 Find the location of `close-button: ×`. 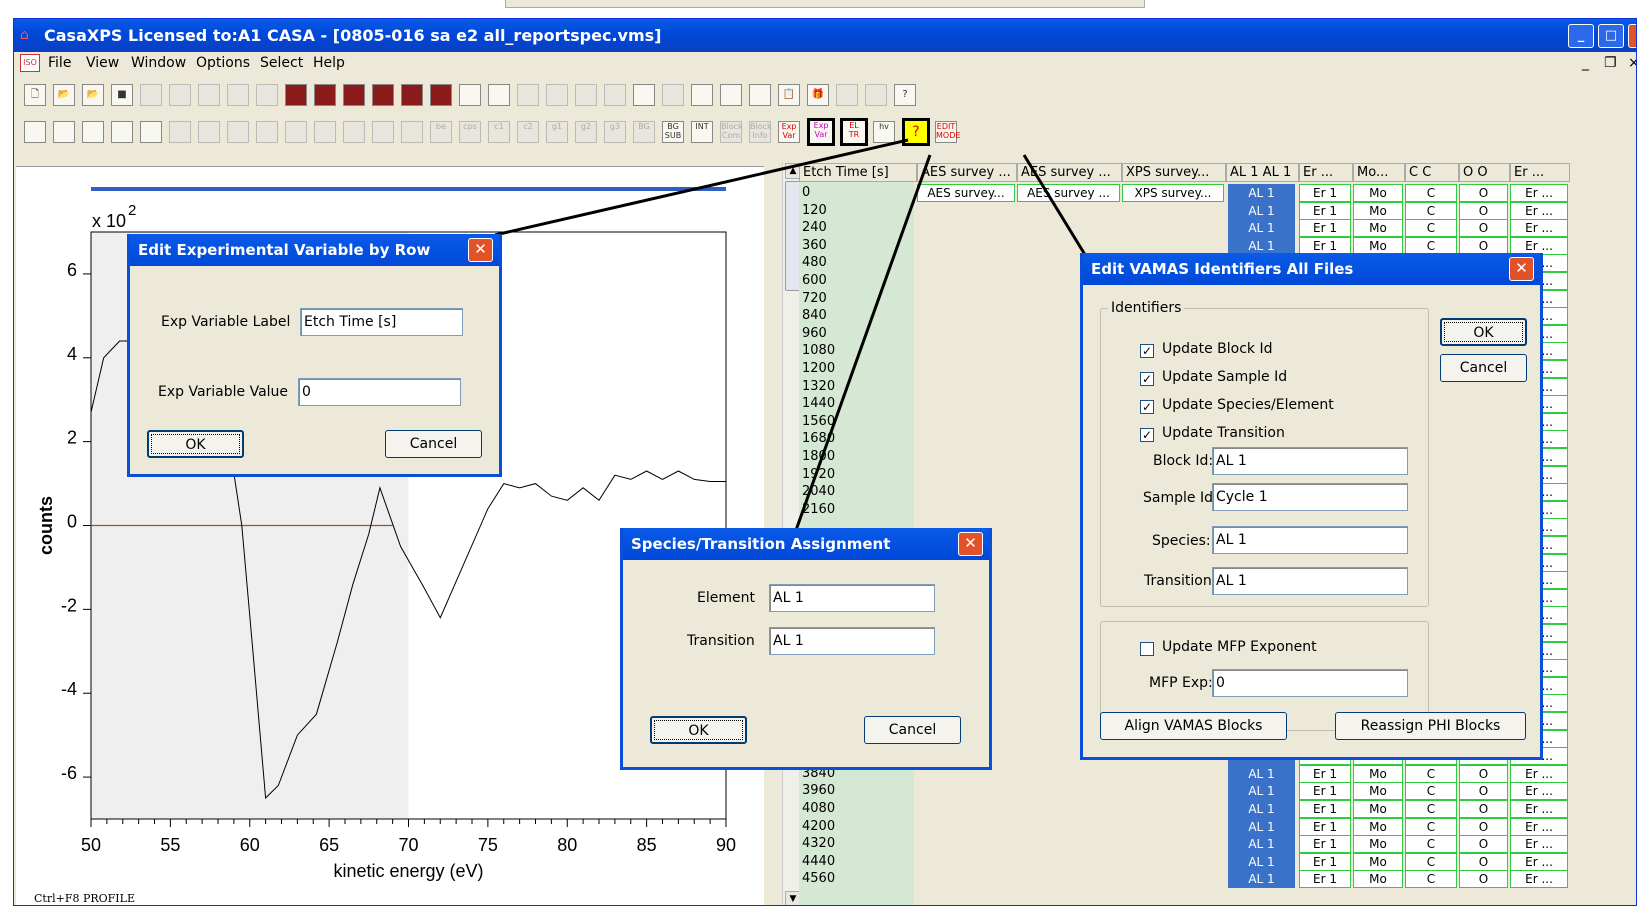

close-button: × is located at coordinates (1632, 36).